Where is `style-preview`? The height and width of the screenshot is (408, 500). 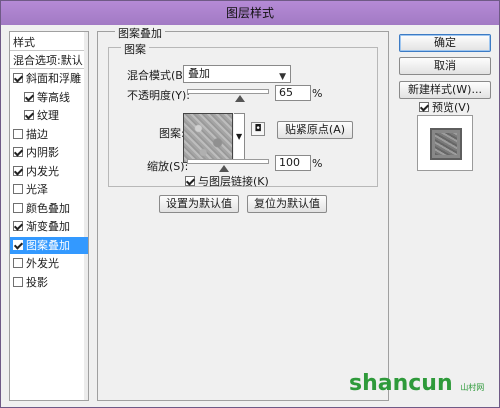
style-preview is located at coordinates (445, 143).